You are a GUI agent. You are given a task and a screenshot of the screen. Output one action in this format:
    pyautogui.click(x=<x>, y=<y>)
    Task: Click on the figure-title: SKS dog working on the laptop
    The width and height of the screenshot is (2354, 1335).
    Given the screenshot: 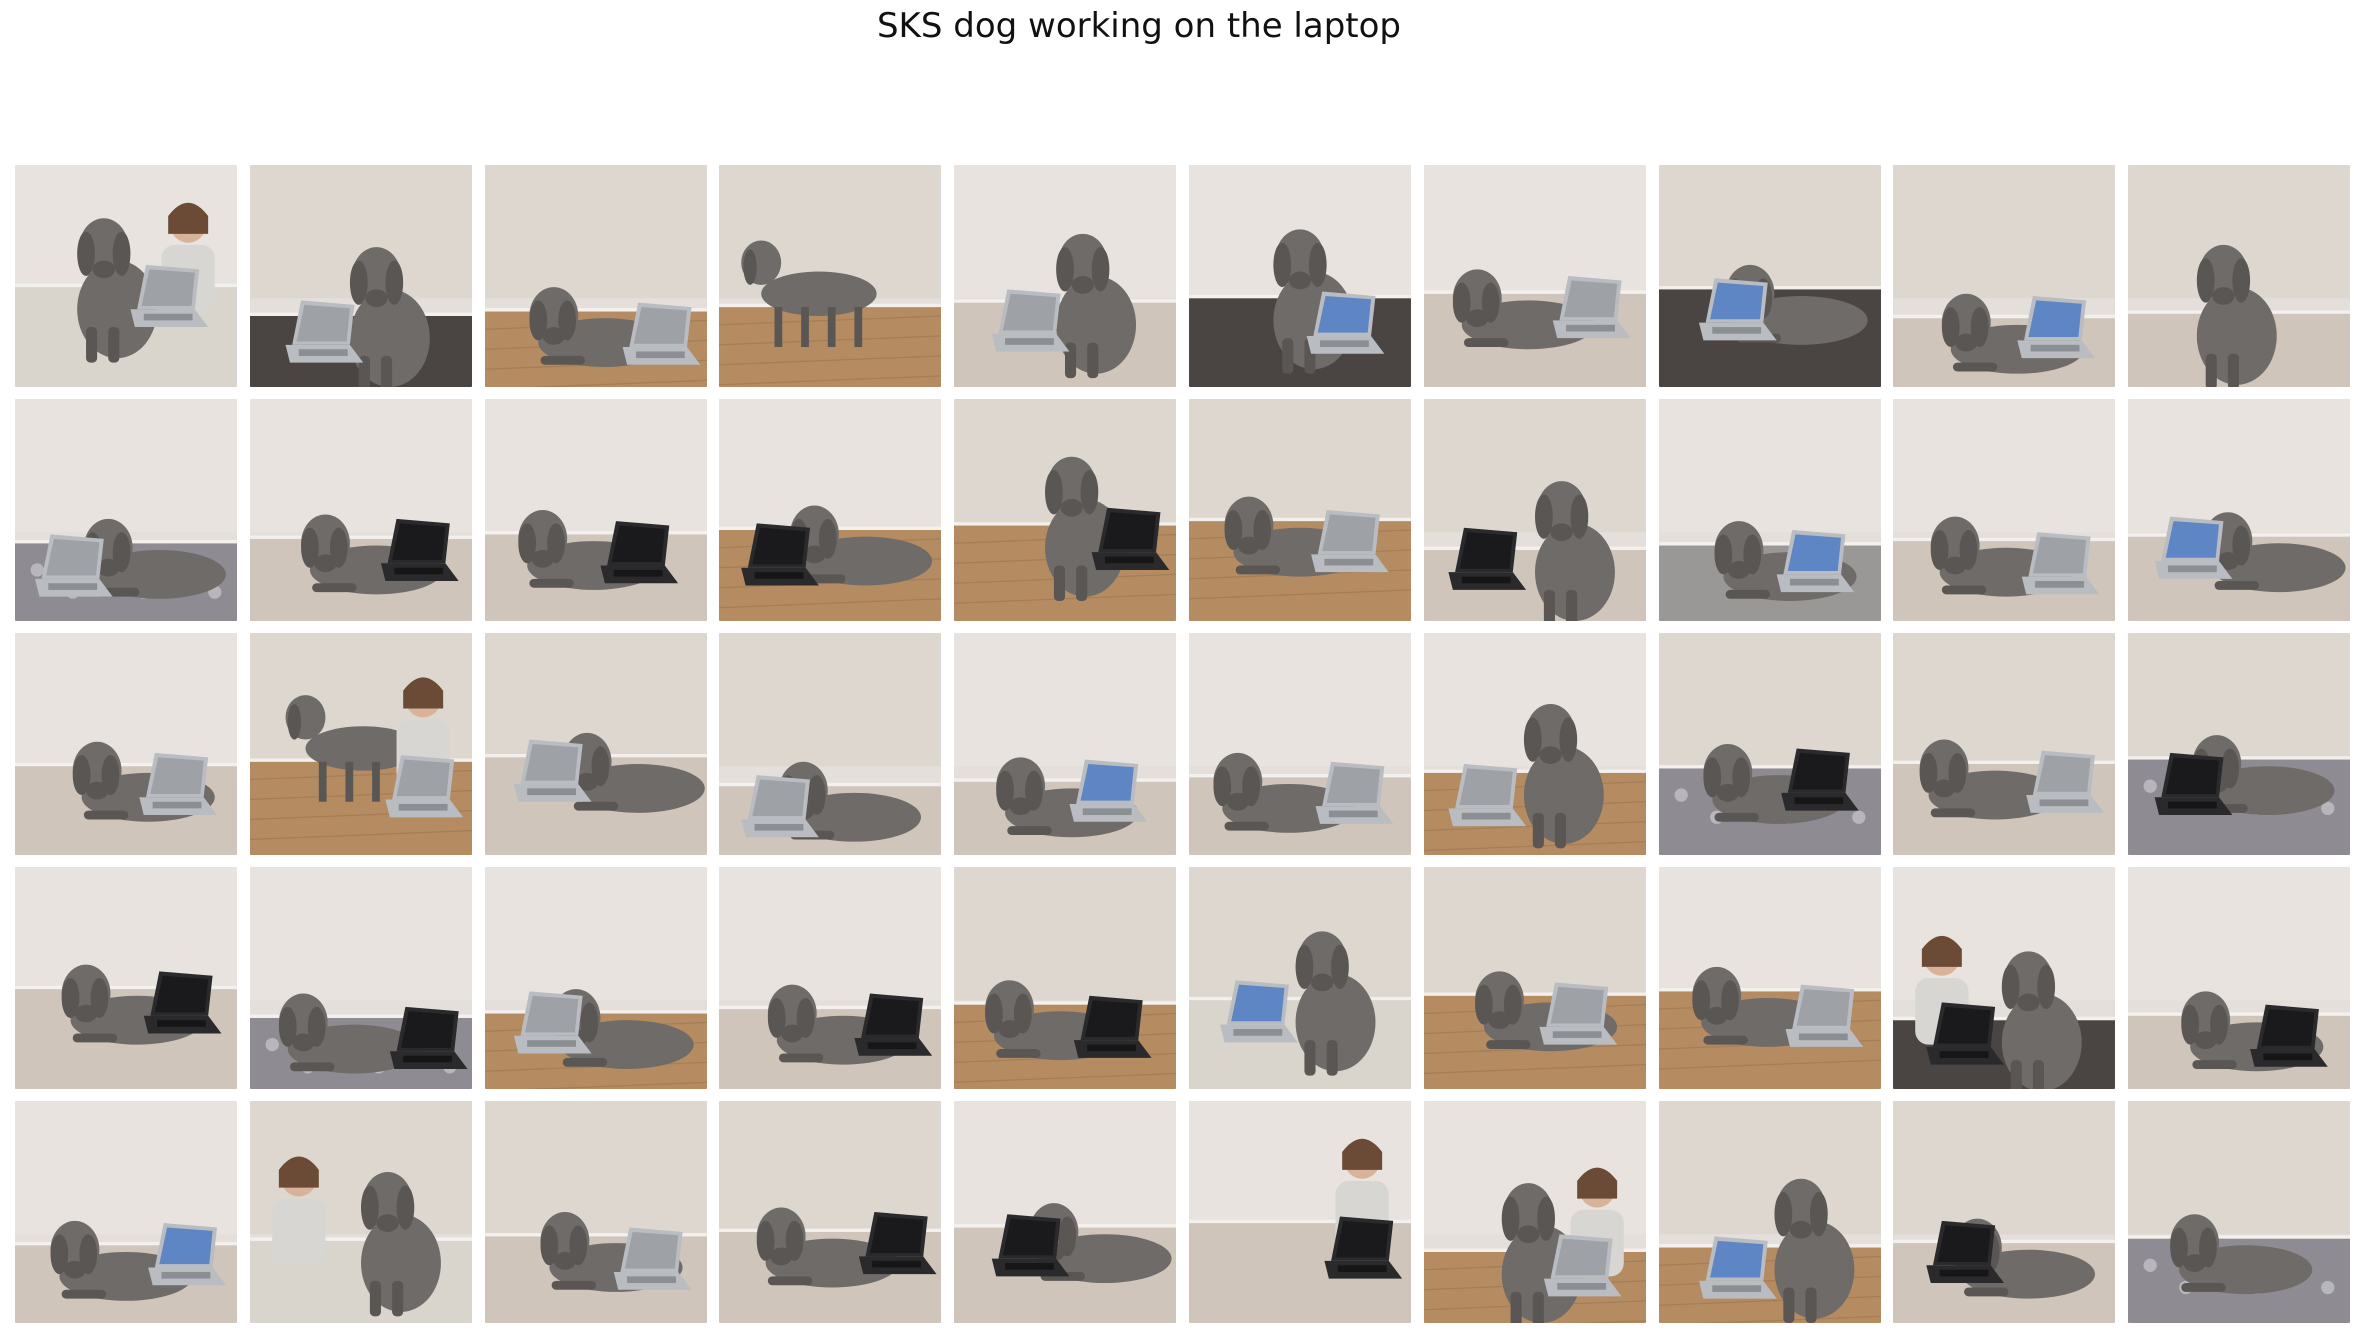 What is the action you would take?
    pyautogui.click(x=1139, y=26)
    